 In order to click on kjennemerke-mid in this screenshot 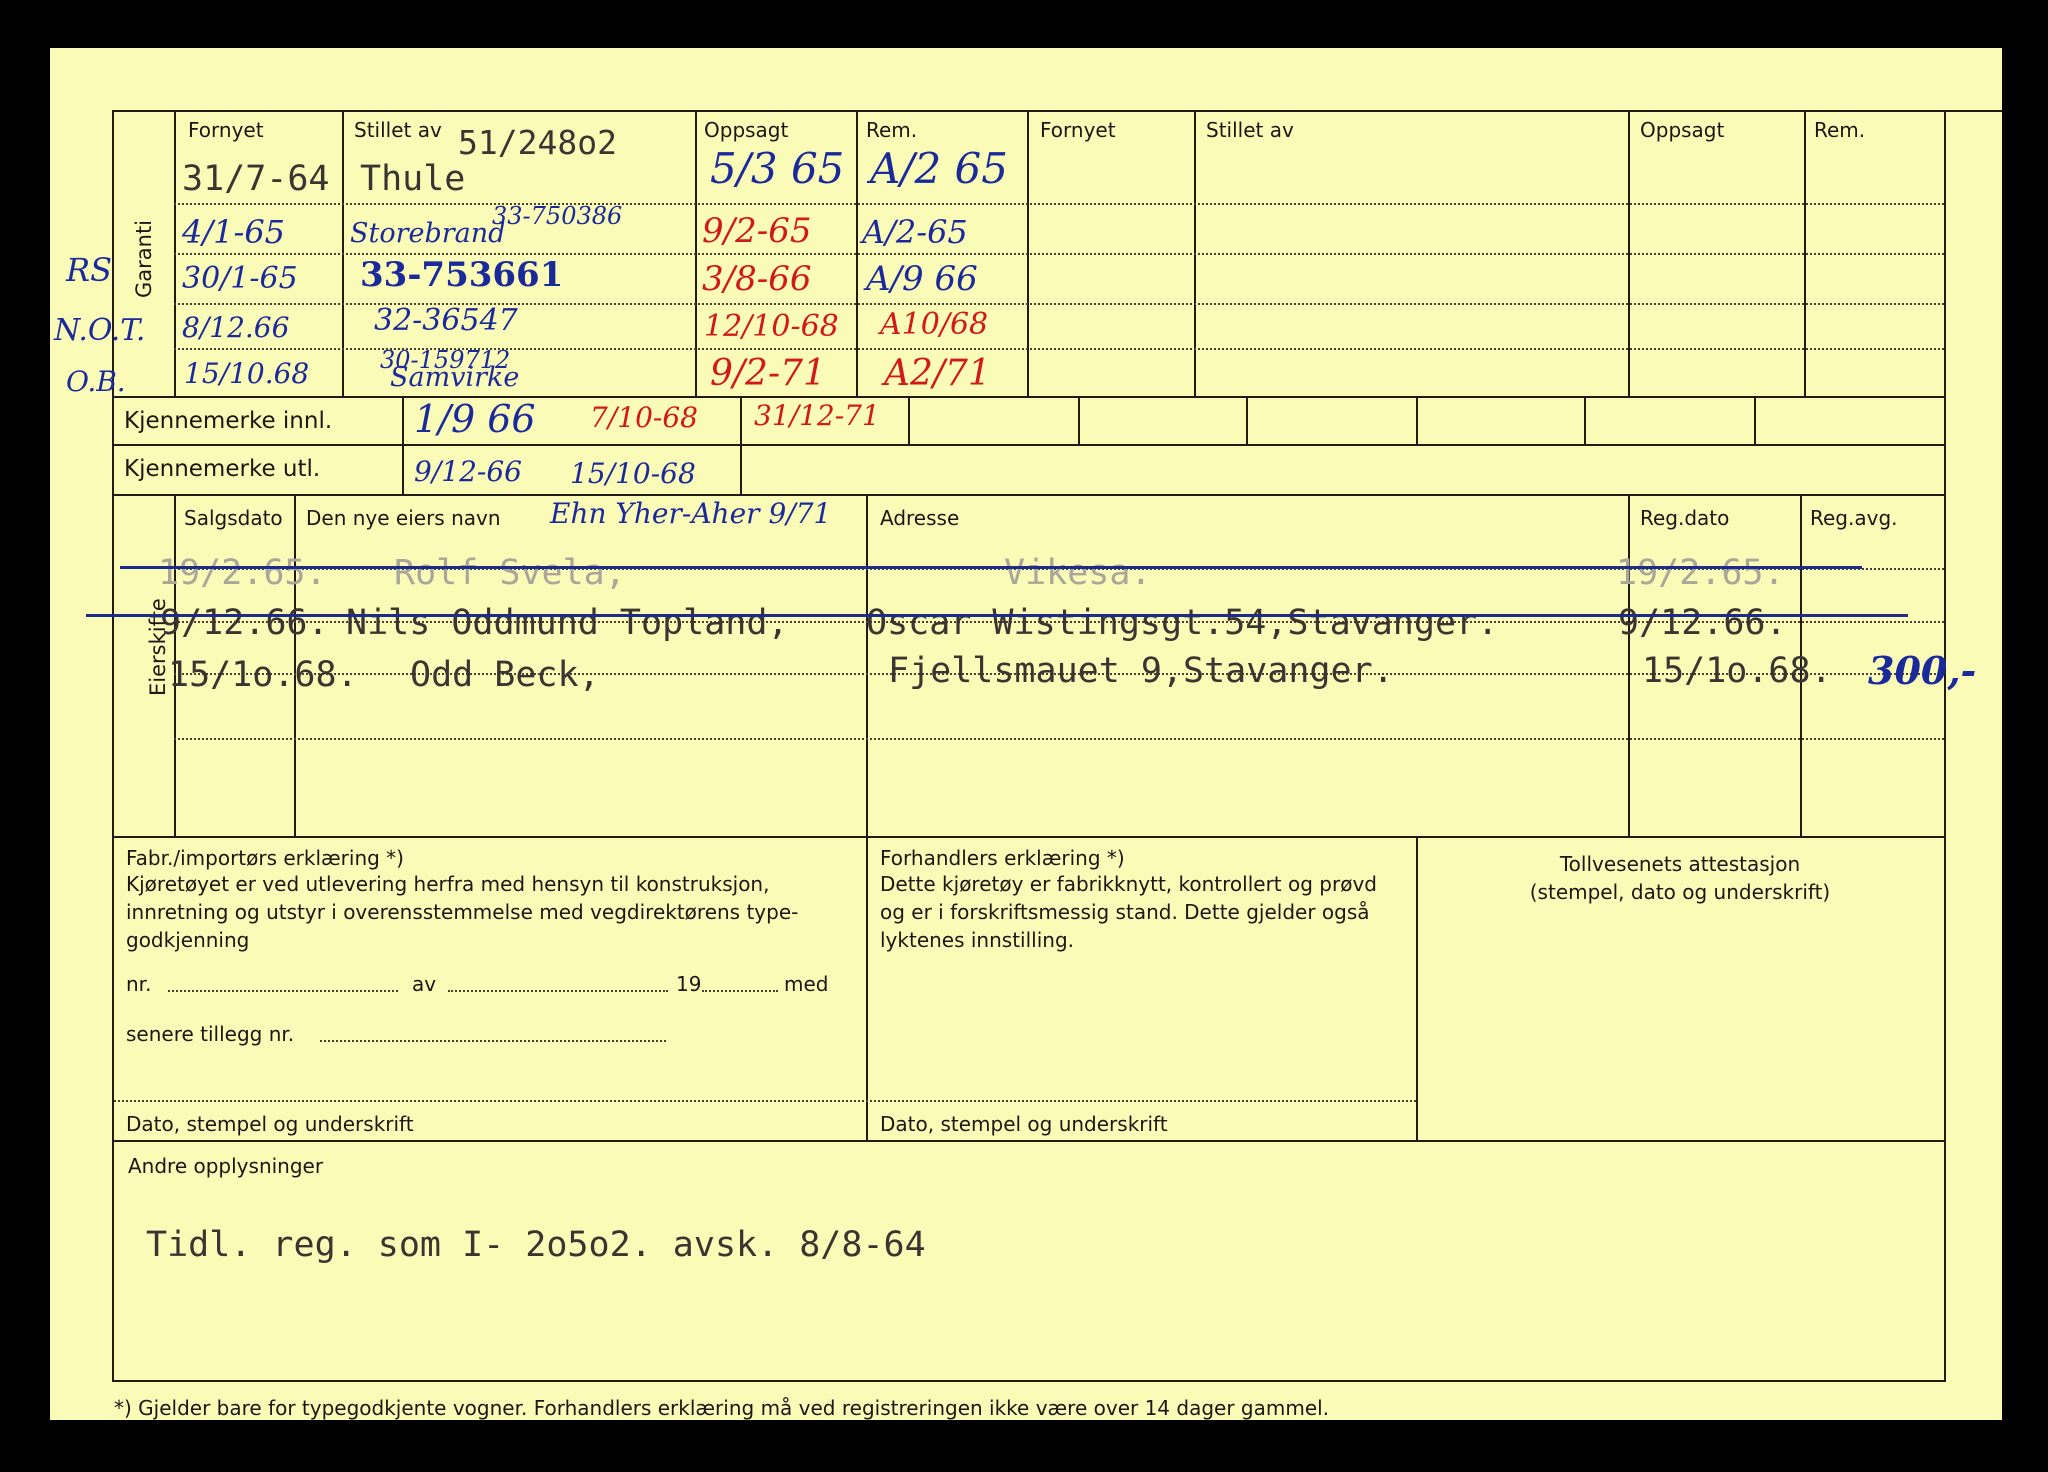, I will do `click(1028, 445)`.